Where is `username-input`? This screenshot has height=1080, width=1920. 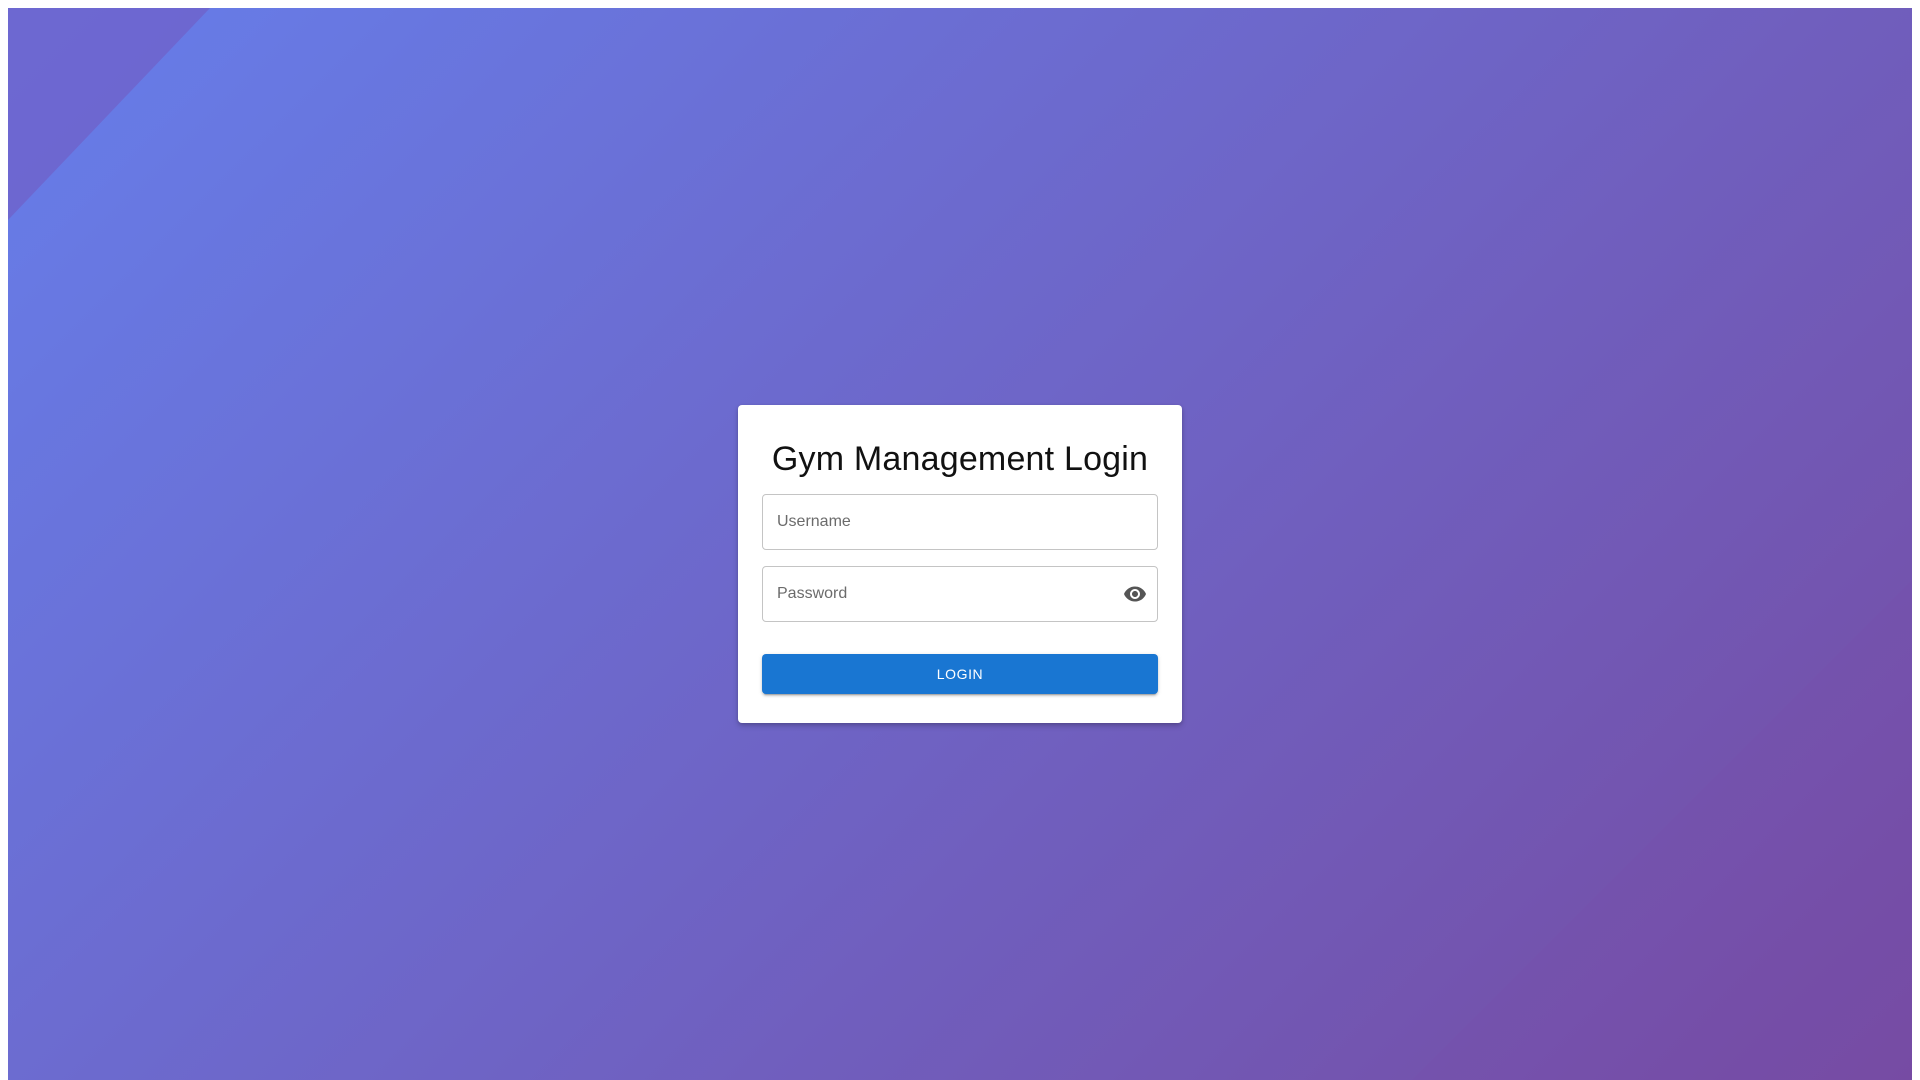
username-input is located at coordinates (960, 521).